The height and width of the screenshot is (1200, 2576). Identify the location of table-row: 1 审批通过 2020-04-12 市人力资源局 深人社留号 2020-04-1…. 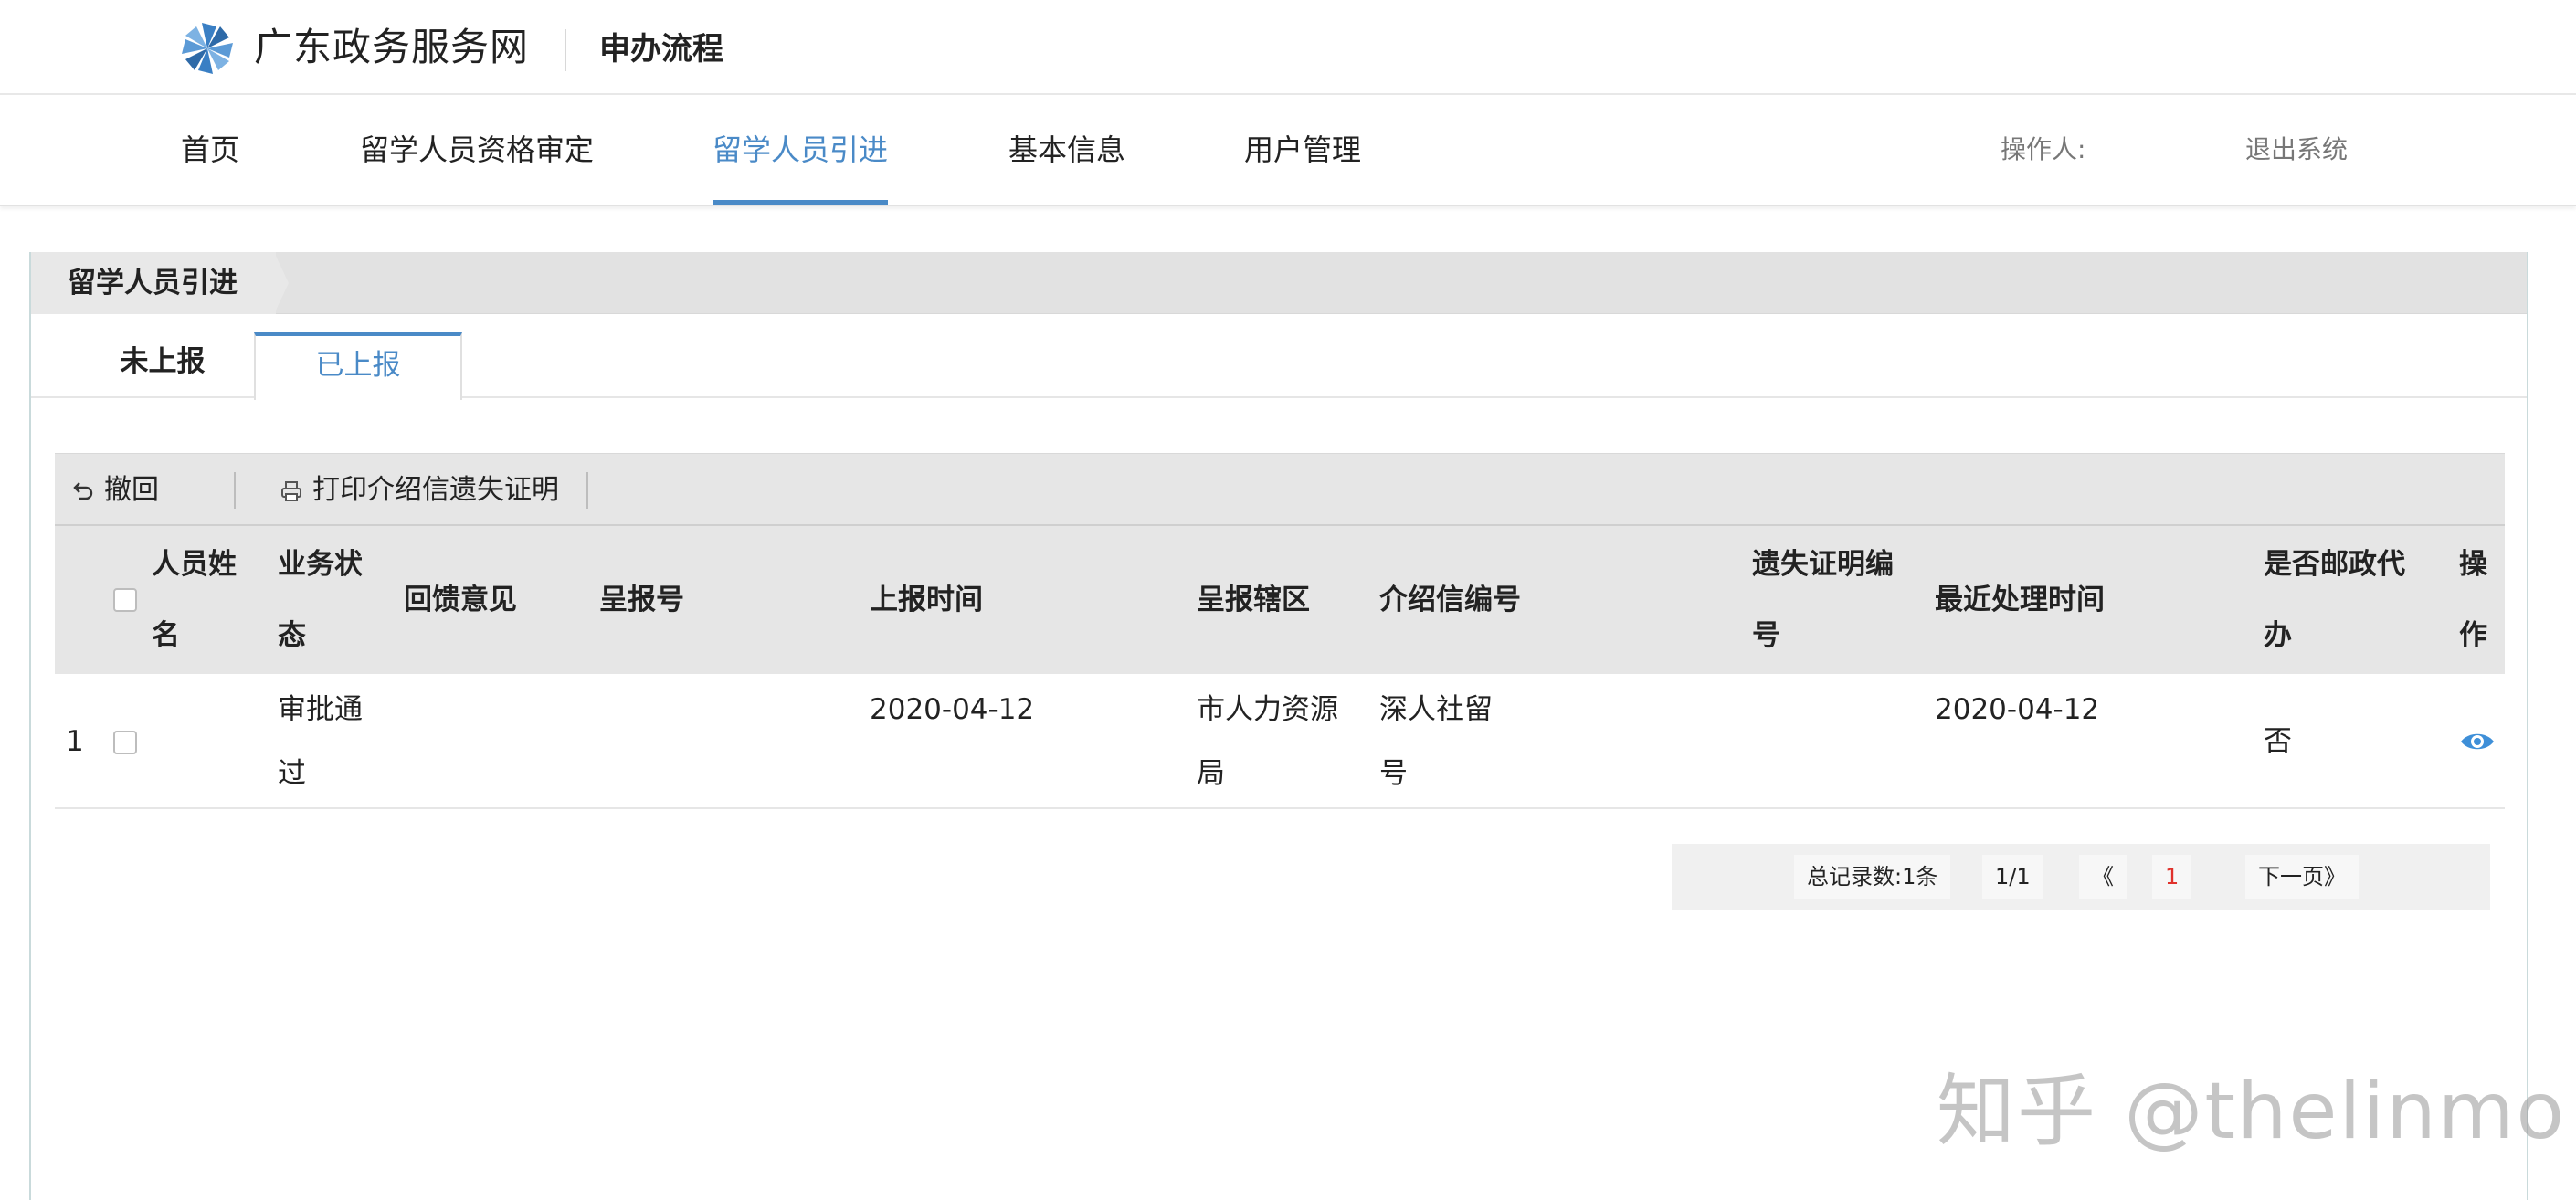
(1280, 741).